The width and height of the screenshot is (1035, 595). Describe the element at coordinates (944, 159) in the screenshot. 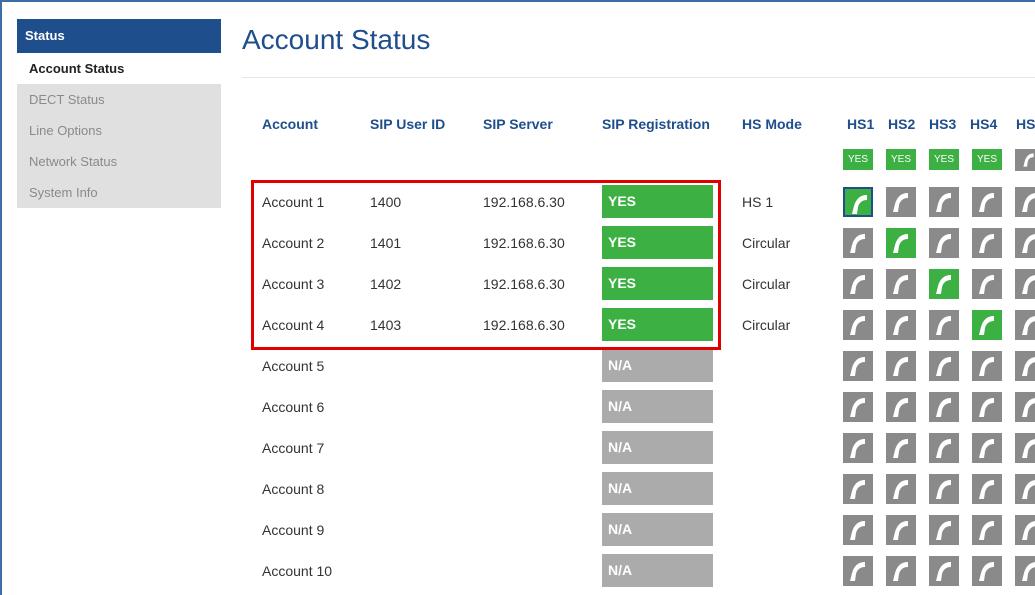

I see `hs3-registered-badge: YES` at that location.